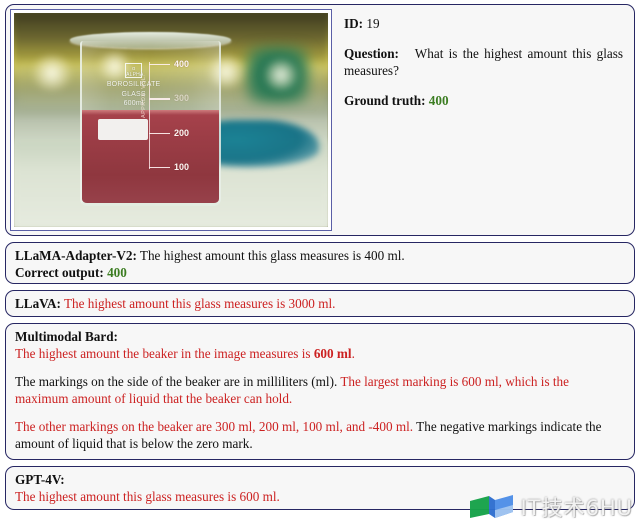 The width and height of the screenshot is (640, 527). Describe the element at coordinates (134, 71) in the screenshot. I see `alpha-logo-icon: α ALPHA` at that location.